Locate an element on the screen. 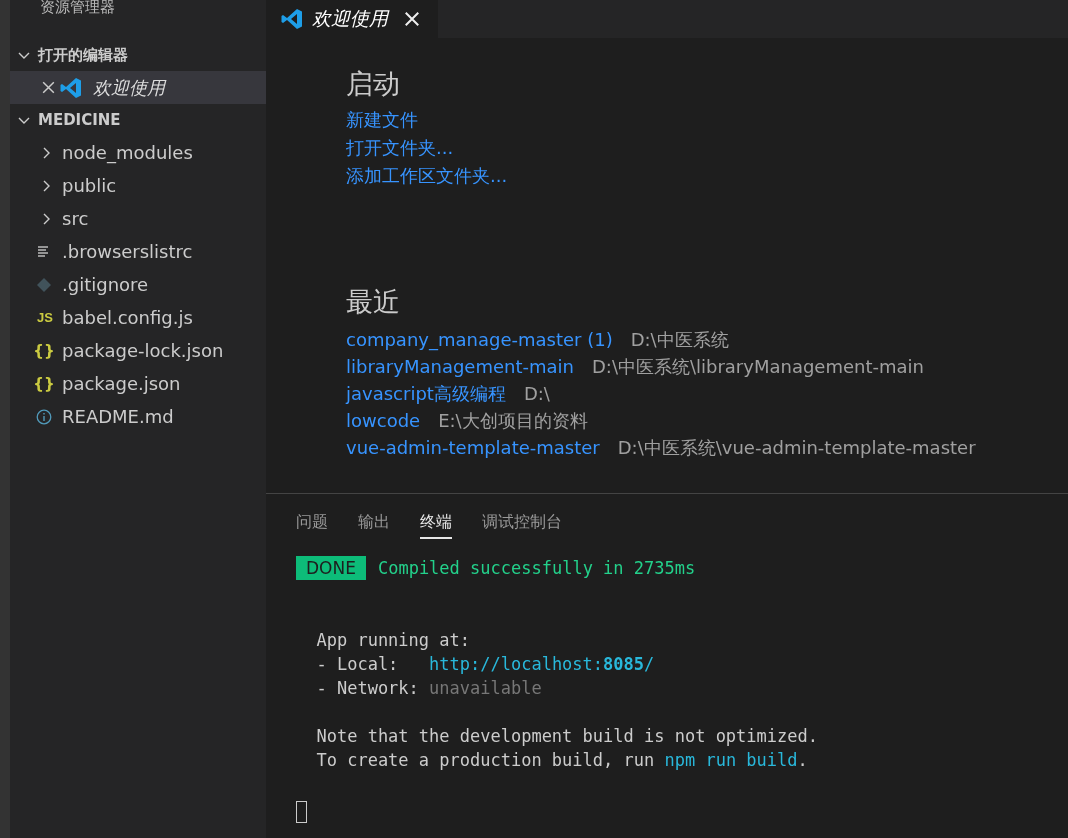  terminal-text: App running at: is located at coordinates (392, 640).